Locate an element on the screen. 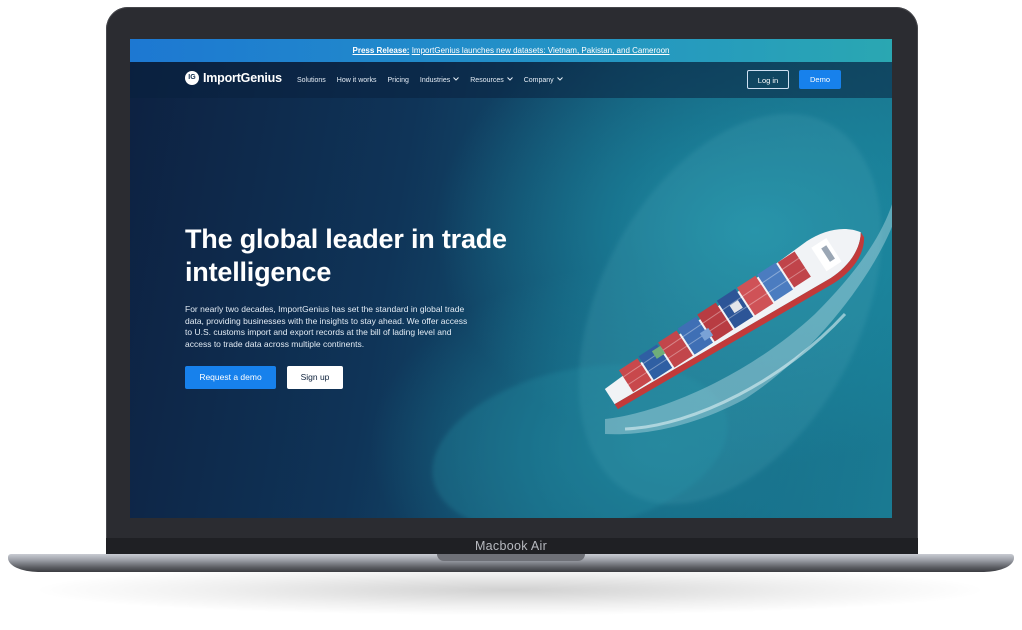 The height and width of the screenshot is (630, 1022). nav-item-label: Pricing is located at coordinates (398, 80).